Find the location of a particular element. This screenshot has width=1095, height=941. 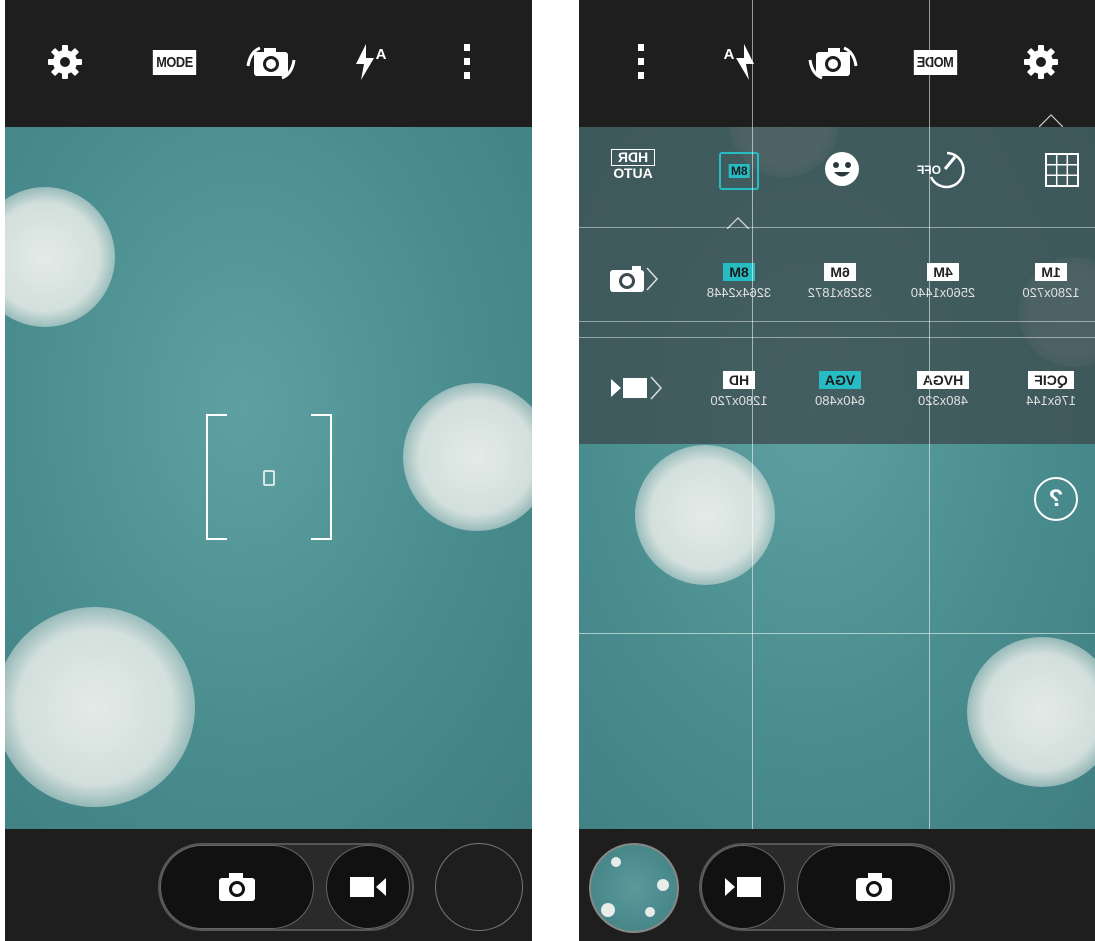

resolution-dims: 640x480 is located at coordinates (840, 400).